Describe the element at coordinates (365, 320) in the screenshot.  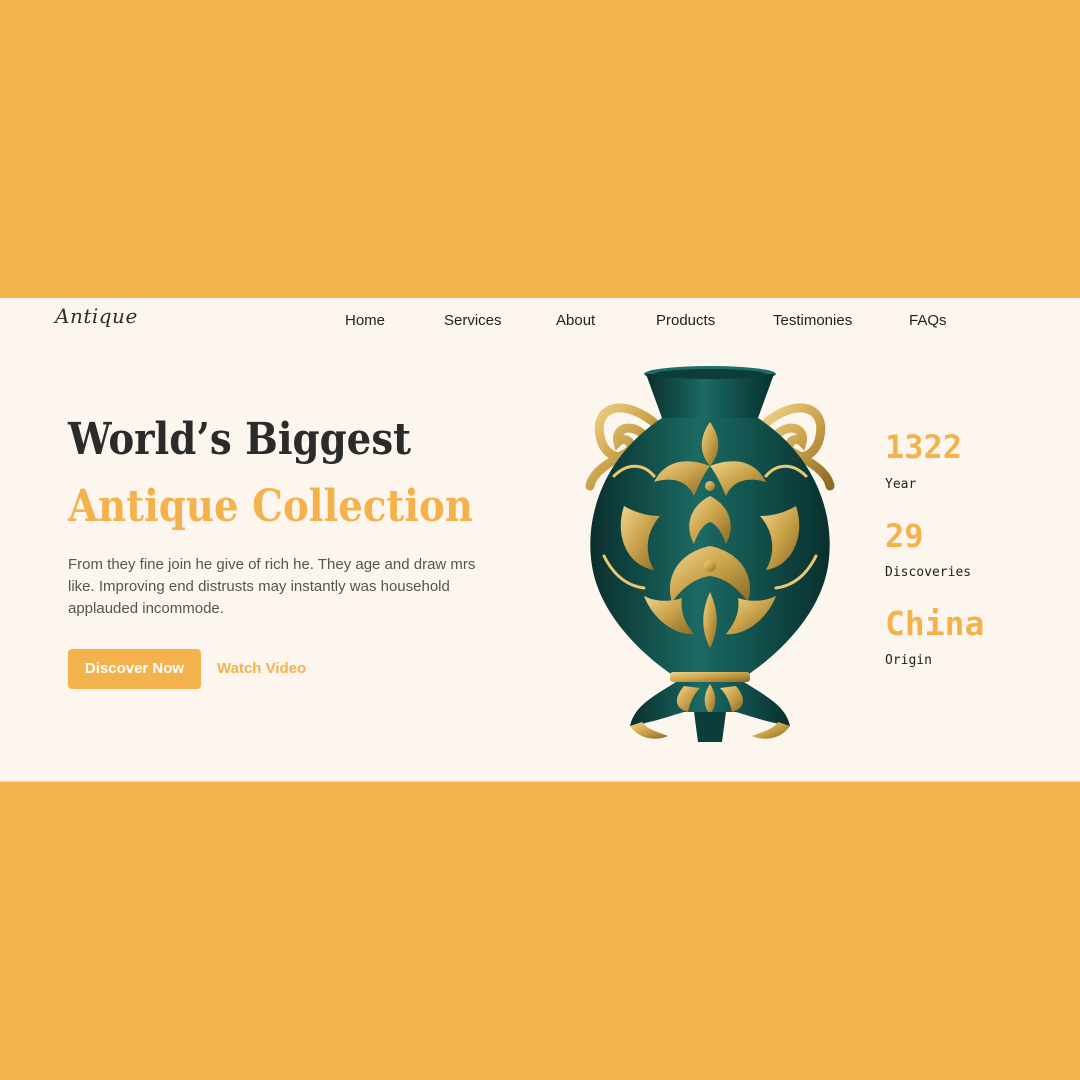
I see `nav-item-home: Home` at that location.